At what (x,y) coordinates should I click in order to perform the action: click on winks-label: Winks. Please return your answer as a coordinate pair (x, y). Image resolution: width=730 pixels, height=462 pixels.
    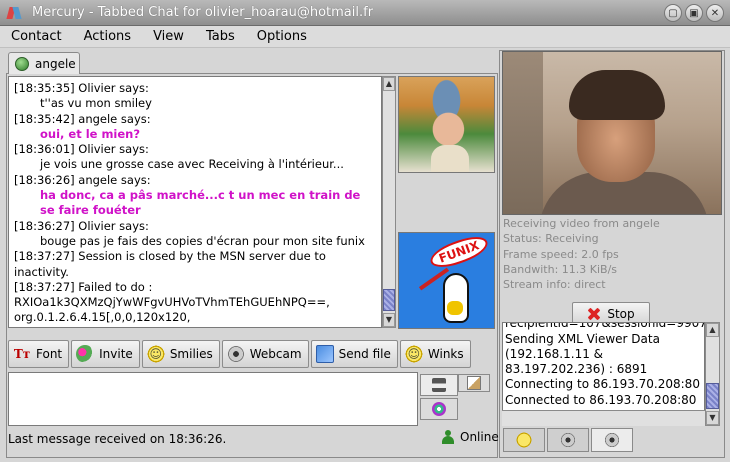
    Looking at the image, I should click on (445, 354).